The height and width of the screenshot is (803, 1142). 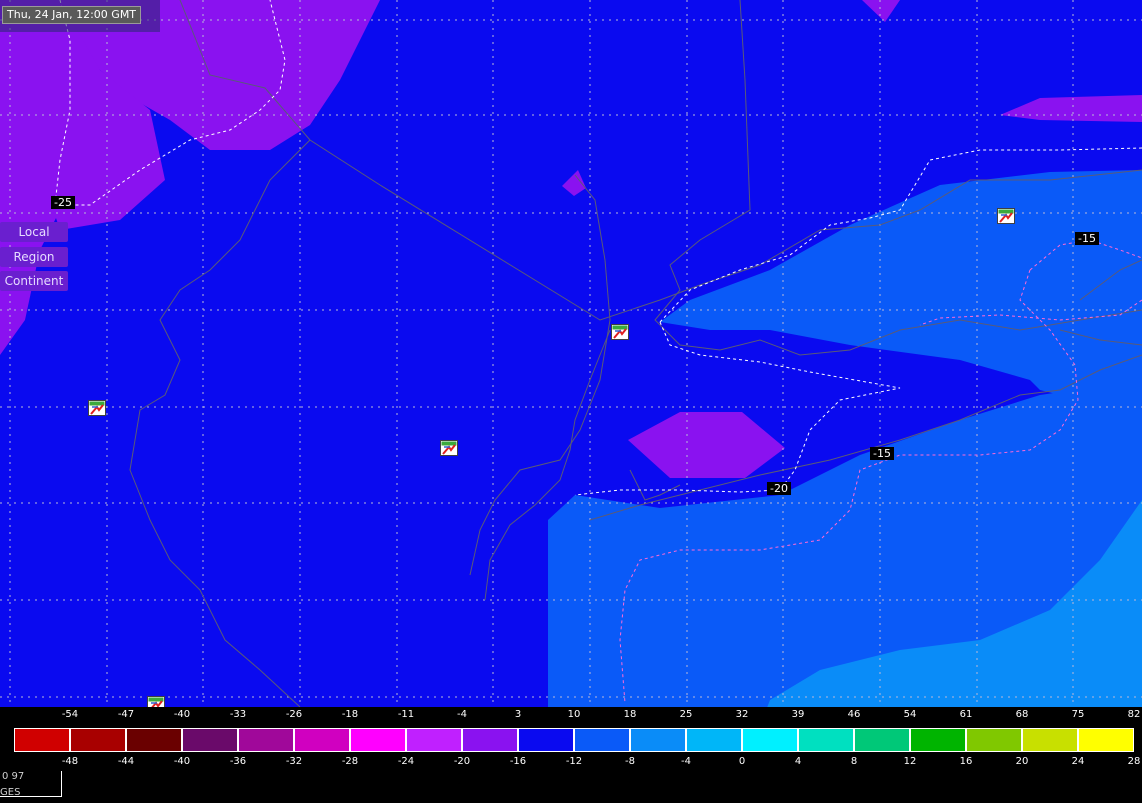 What do you see at coordinates (1022, 714) in the screenshot?
I see `legend-tick-fahrenheit: 68` at bounding box center [1022, 714].